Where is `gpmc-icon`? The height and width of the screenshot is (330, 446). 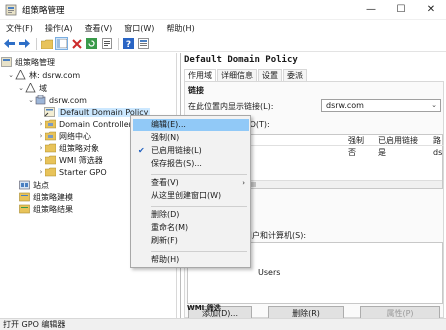
gpmc-icon is located at coordinates (6, 62).